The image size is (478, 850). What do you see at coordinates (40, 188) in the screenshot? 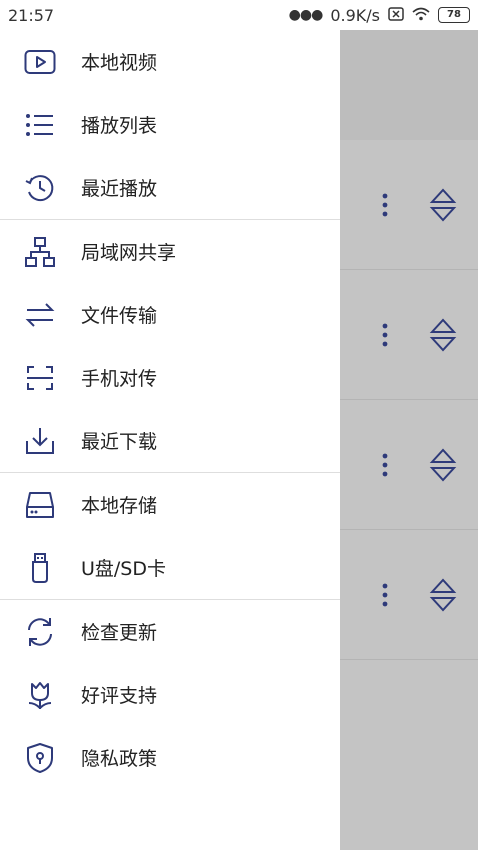
I see `history-icon` at bounding box center [40, 188].